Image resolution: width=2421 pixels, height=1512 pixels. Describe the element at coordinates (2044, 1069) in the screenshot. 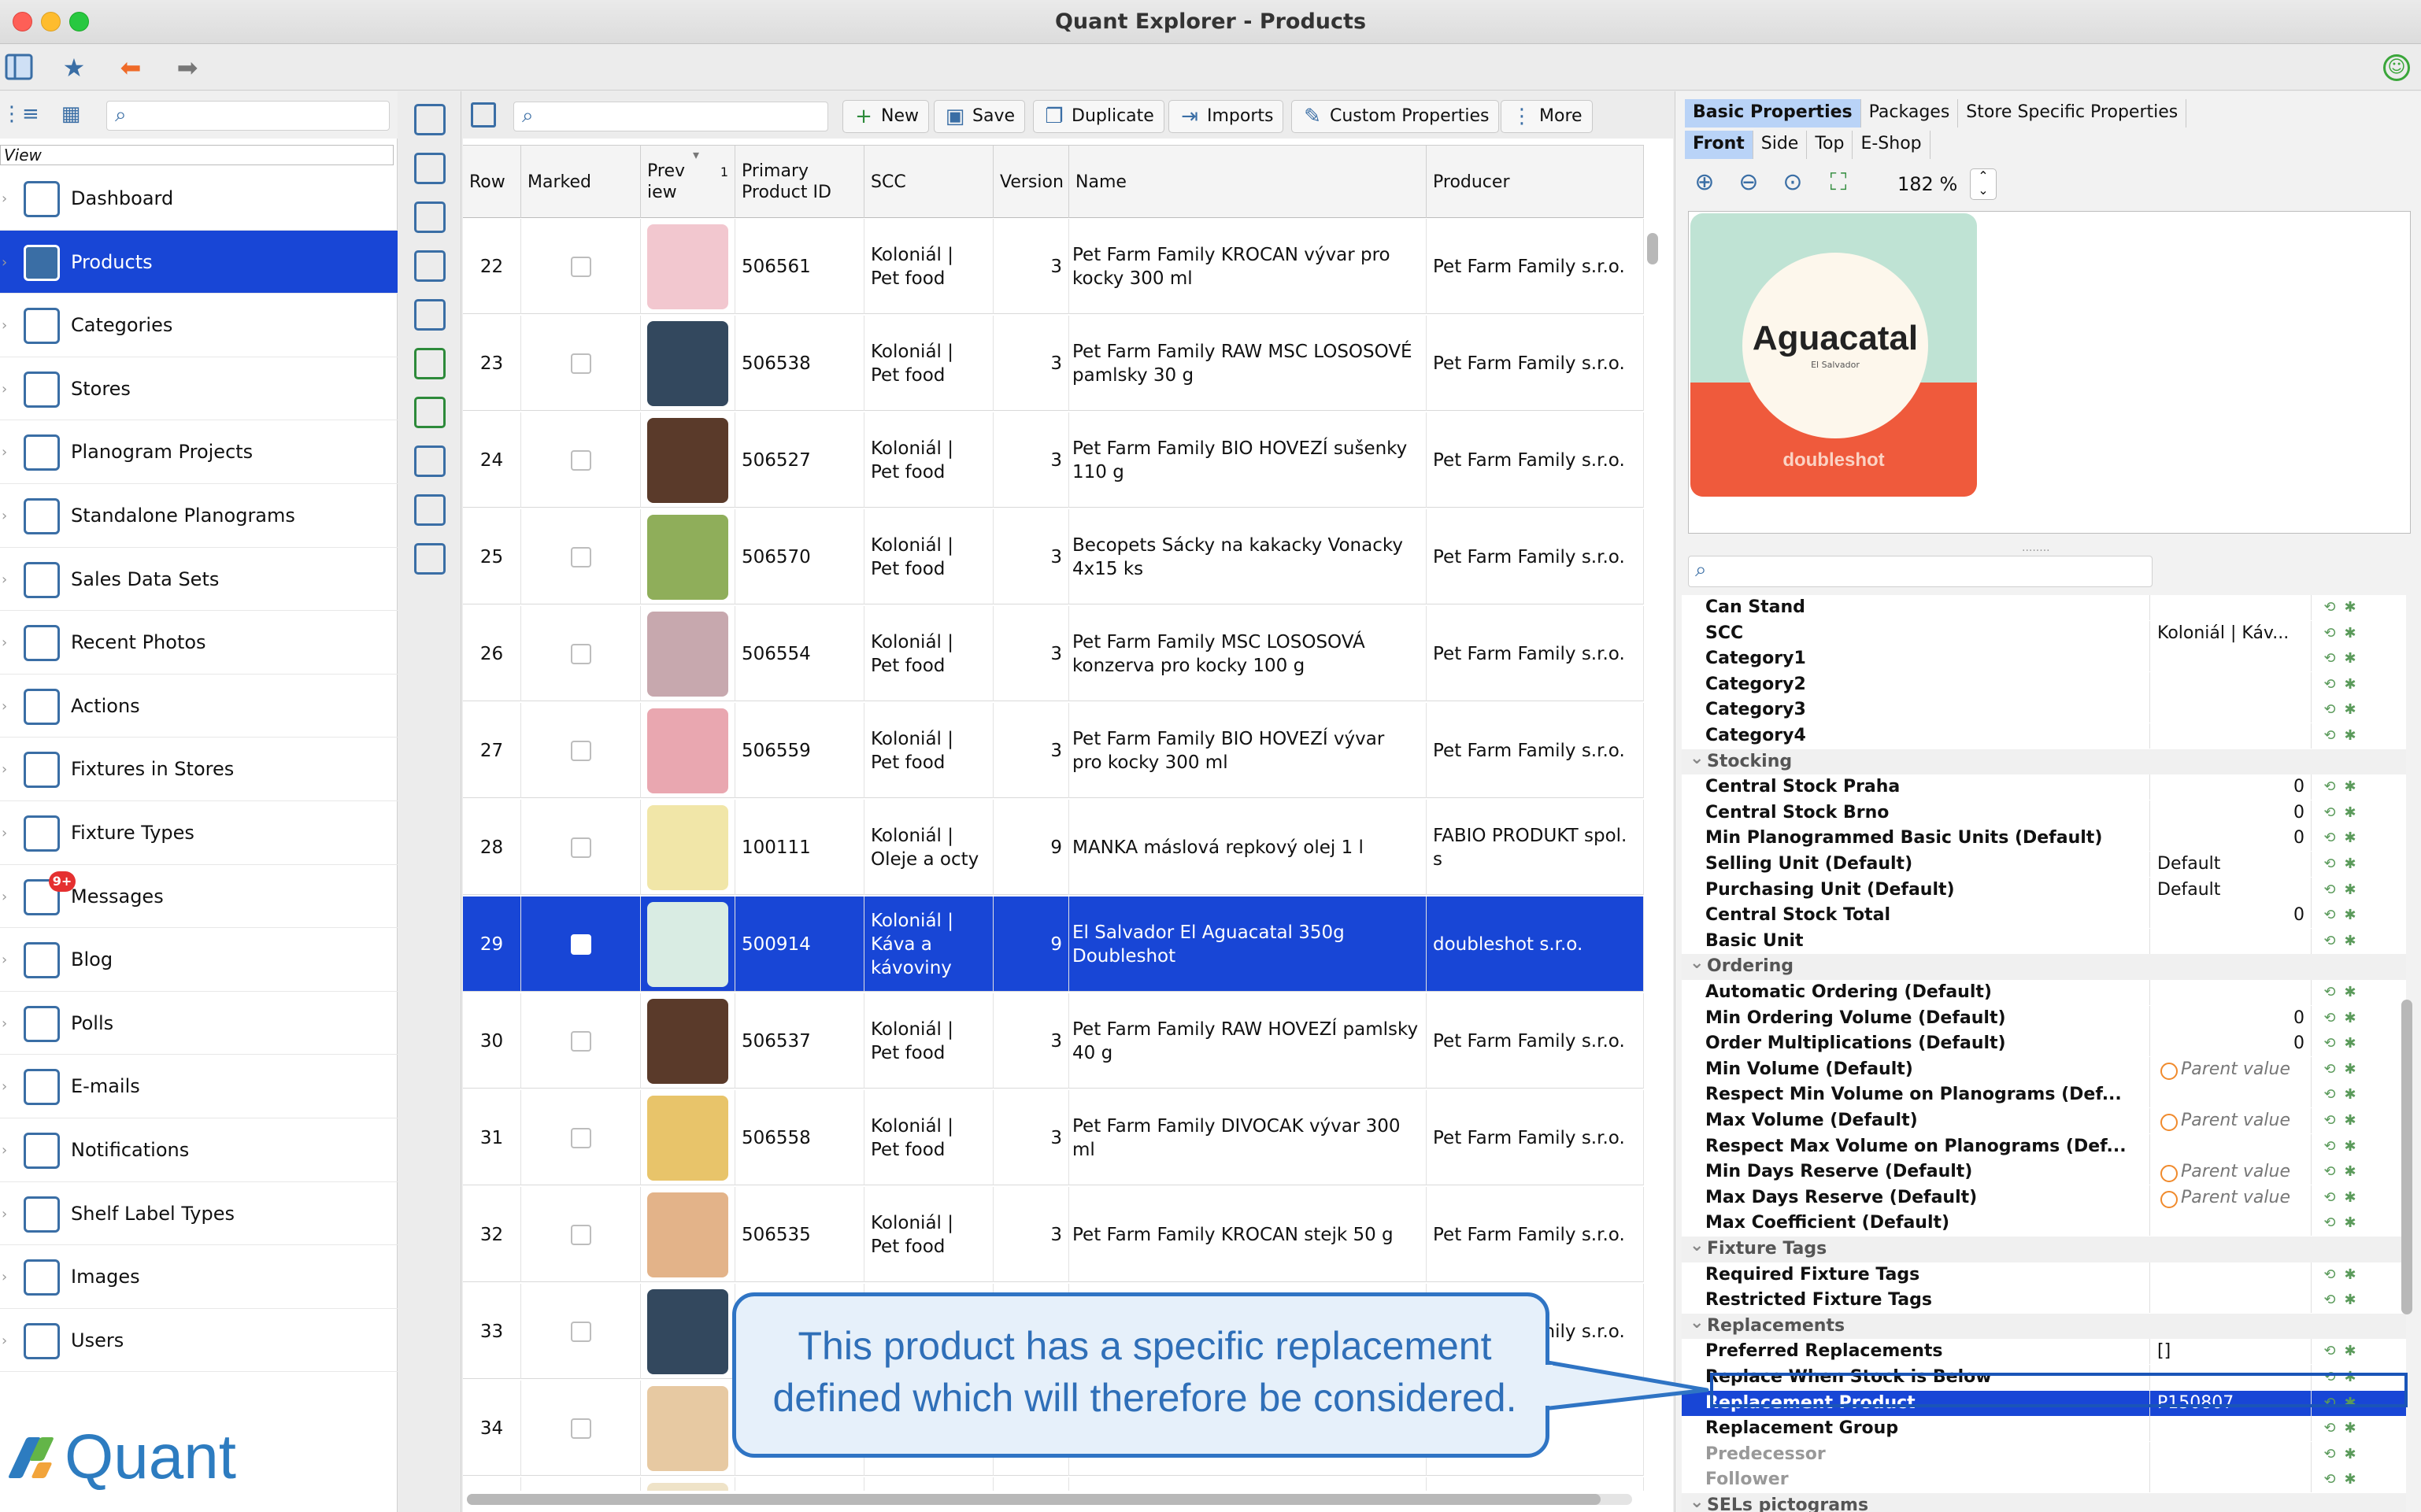

I see `property-row: Min Volume (Default) Parent value ⟲ ✱` at that location.